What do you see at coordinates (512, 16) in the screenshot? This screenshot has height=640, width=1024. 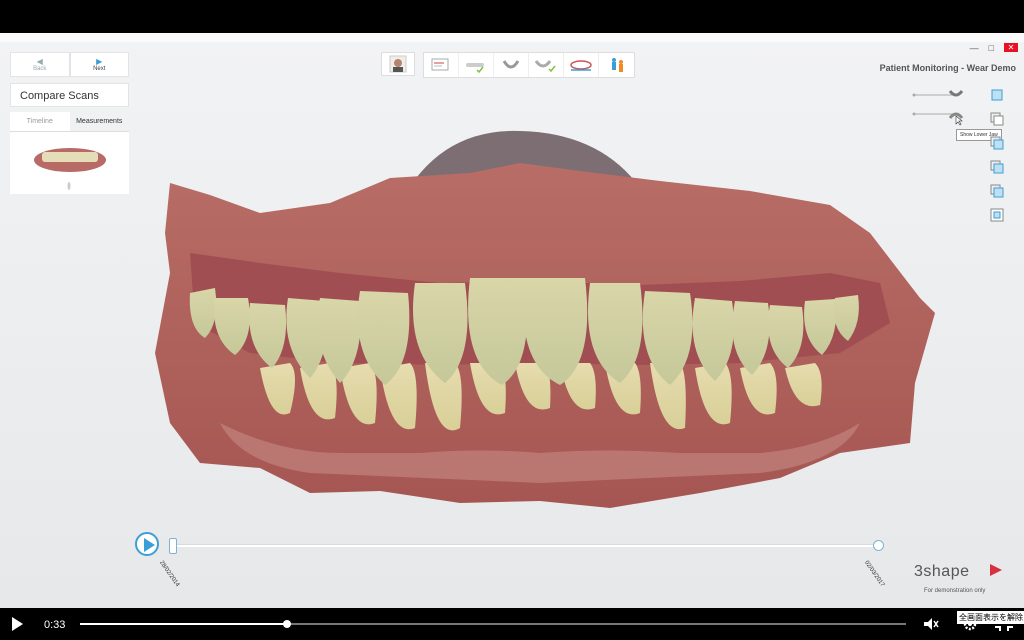 I see `letterbox-top` at bounding box center [512, 16].